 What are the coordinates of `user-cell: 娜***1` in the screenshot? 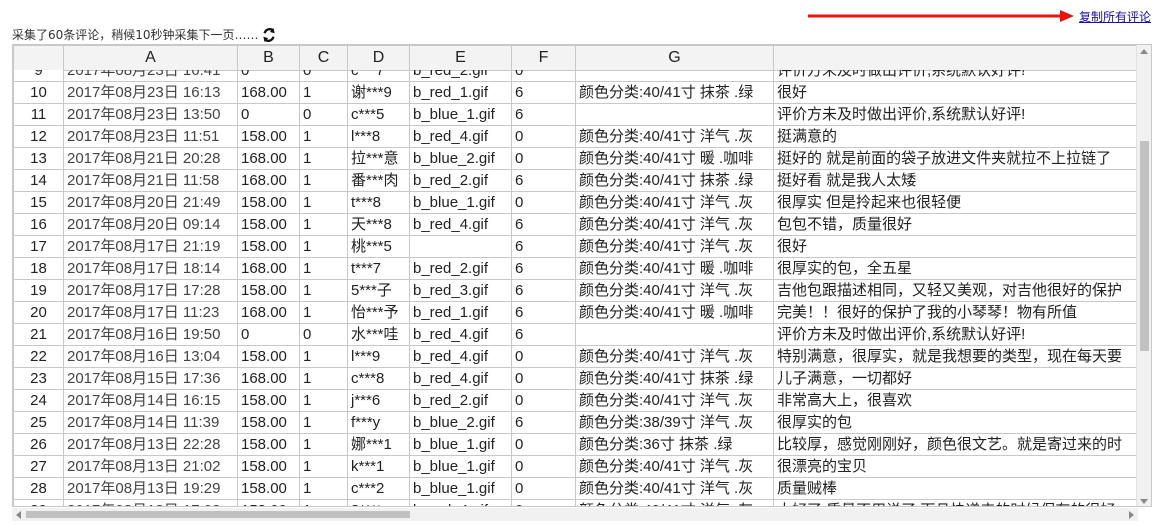 It's located at (378, 444).